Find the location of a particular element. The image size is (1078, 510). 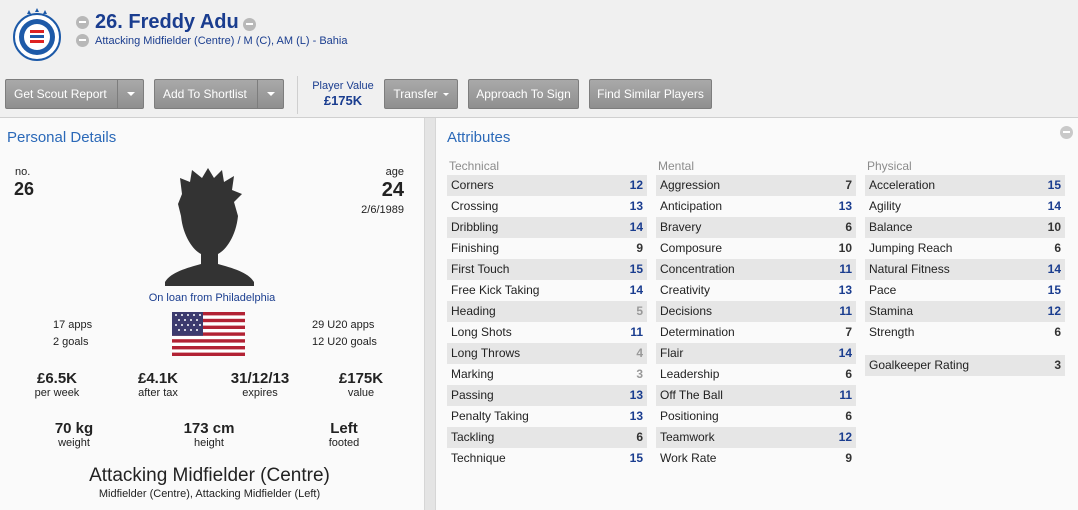

attribute-row: Free Kick Taking 14 is located at coordinates (547, 290).